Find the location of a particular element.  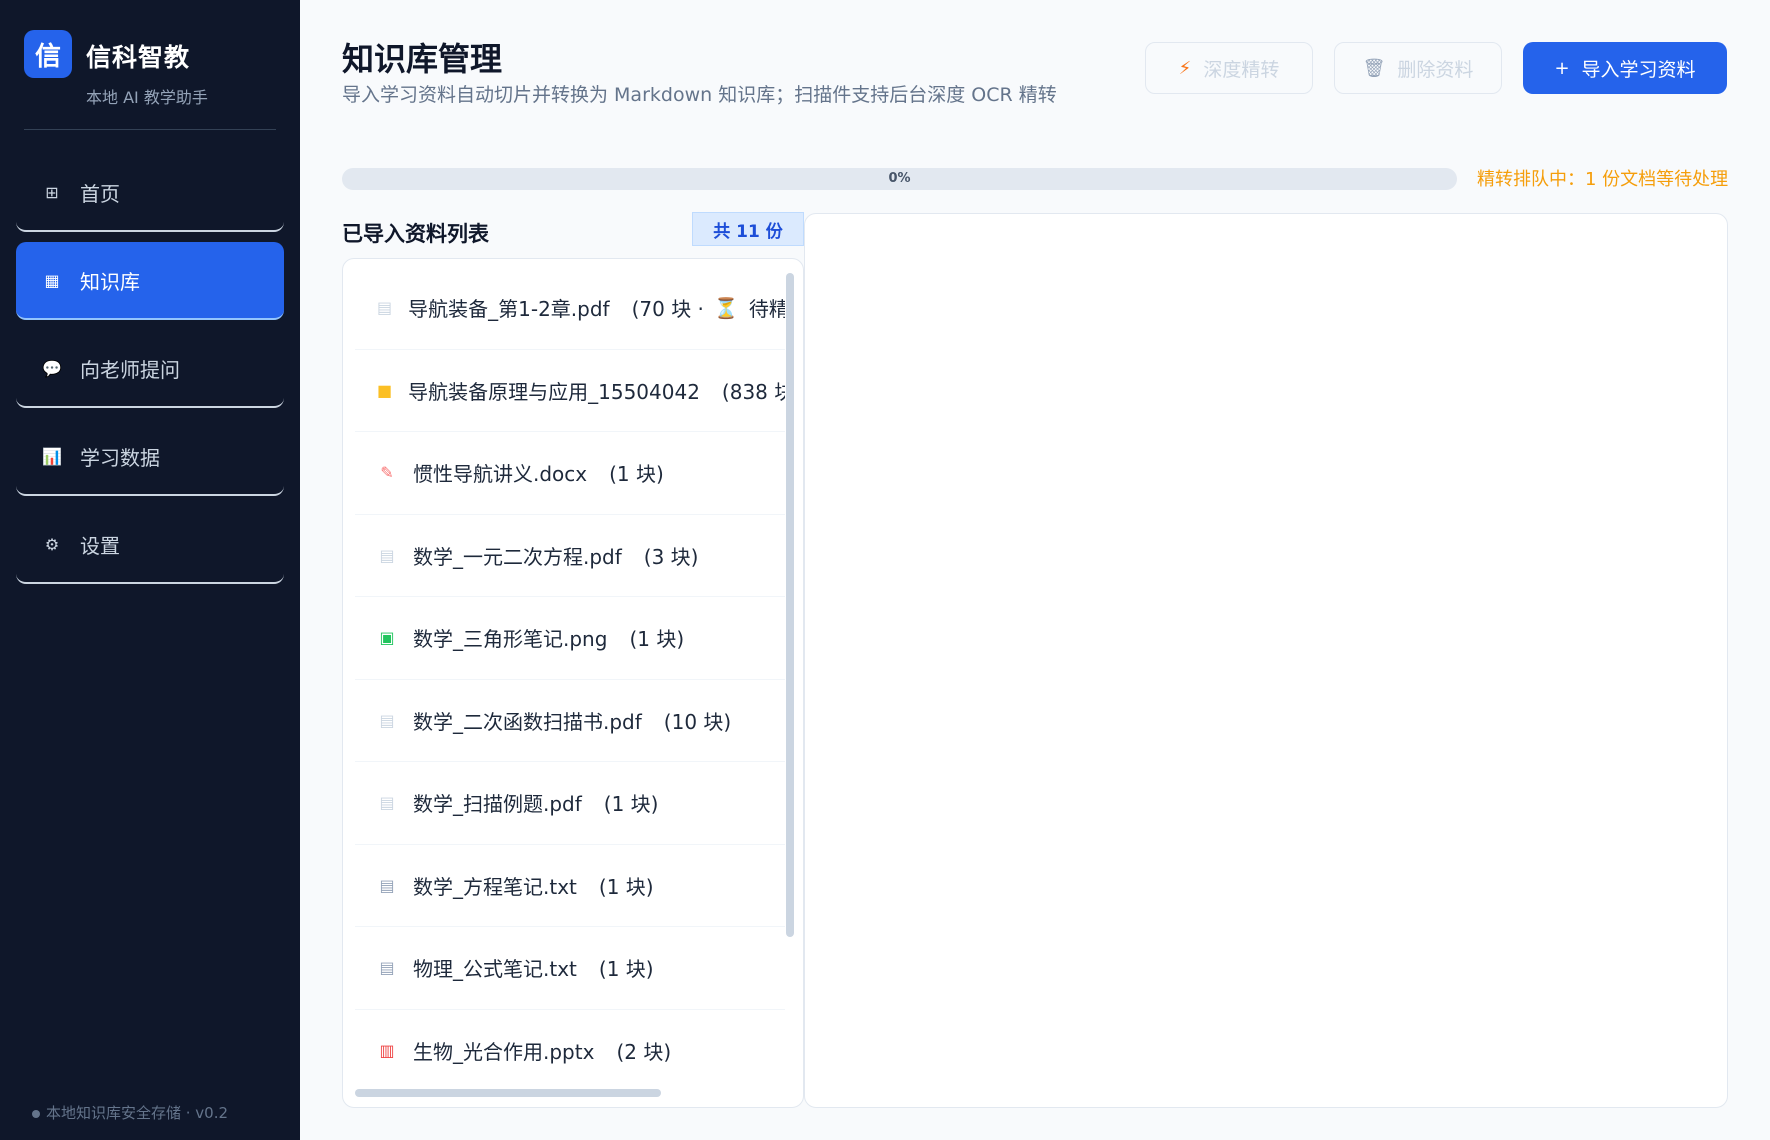

hourglass-icon: ⏳ is located at coordinates (726, 307).